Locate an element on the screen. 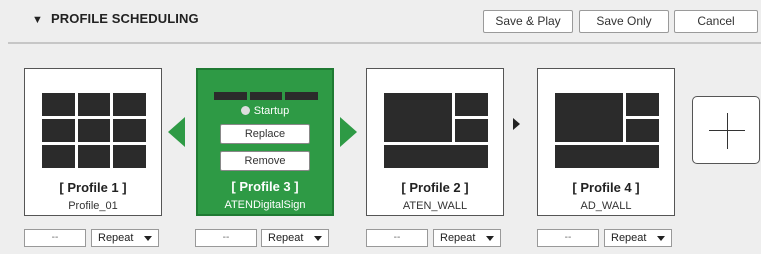  profile-card-2: [ Profile 2 ] ATEN_WALL is located at coordinates (435, 142).